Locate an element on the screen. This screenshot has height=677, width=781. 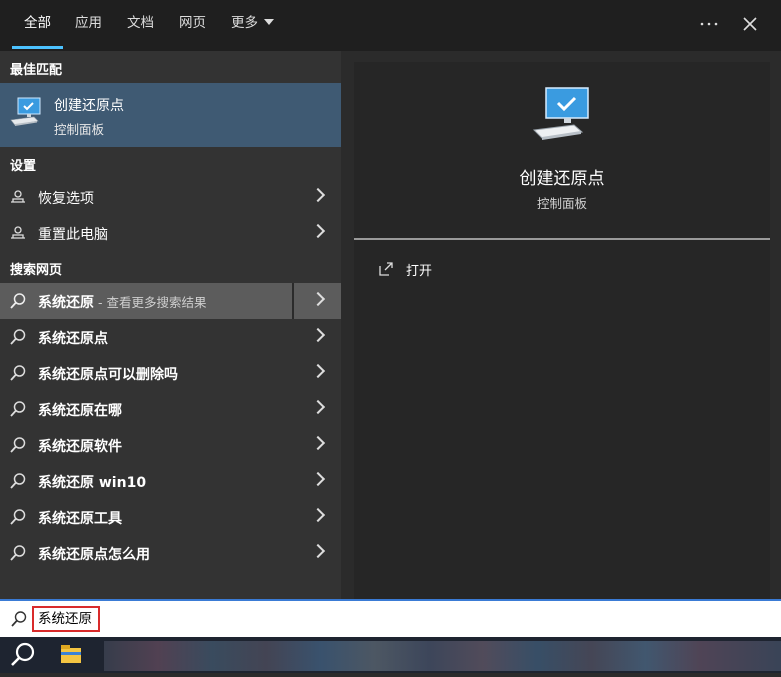
taskbar-pinned-apps-blurred is located at coordinates (442, 656).